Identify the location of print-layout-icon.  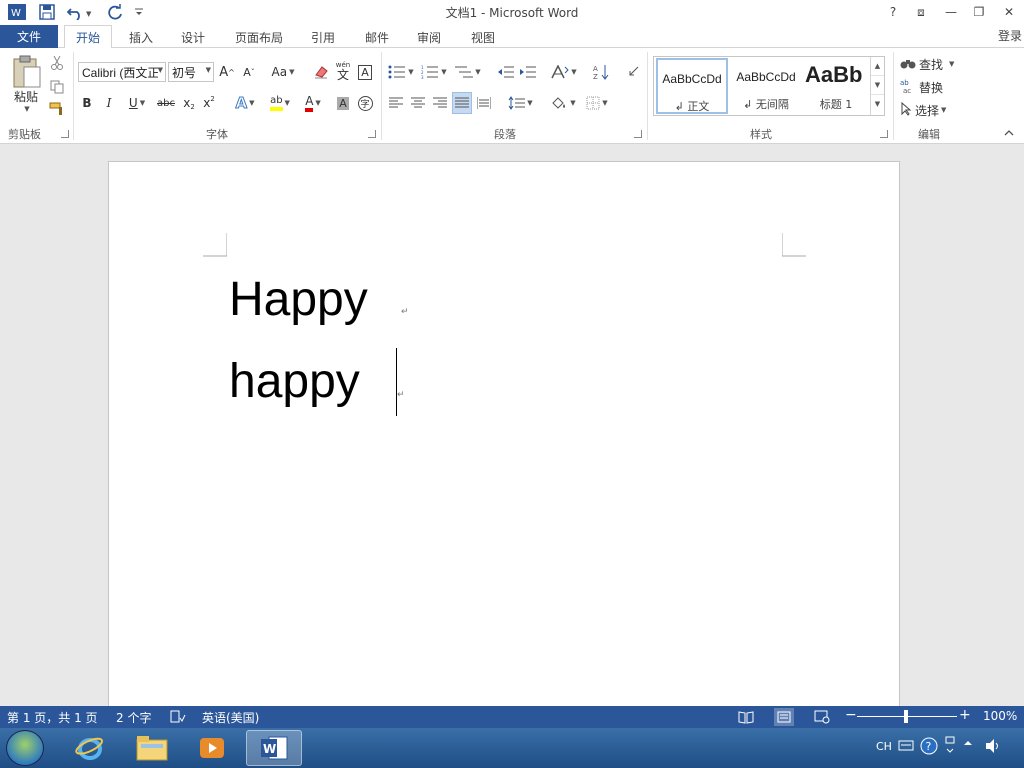
(784, 717).